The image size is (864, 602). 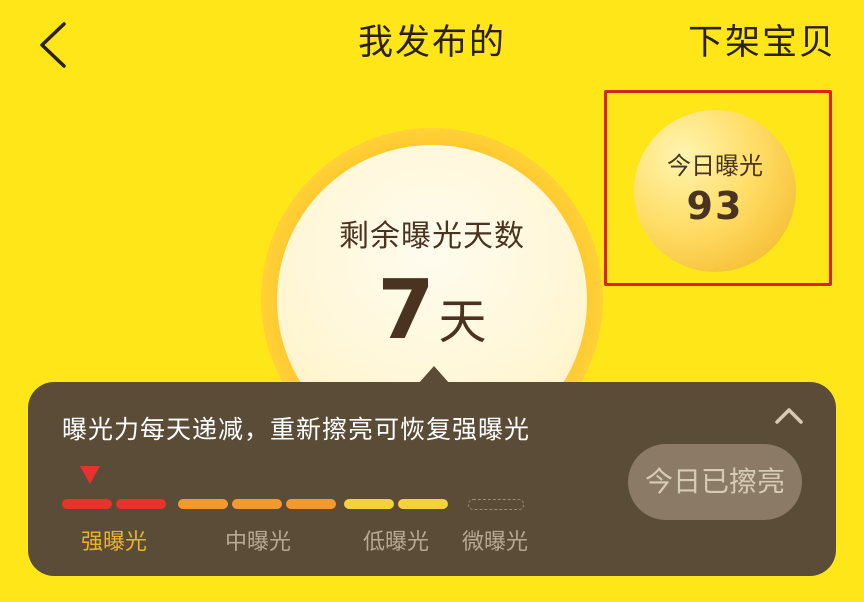 I want to click on chevron-up-icon, so click(x=789, y=416).